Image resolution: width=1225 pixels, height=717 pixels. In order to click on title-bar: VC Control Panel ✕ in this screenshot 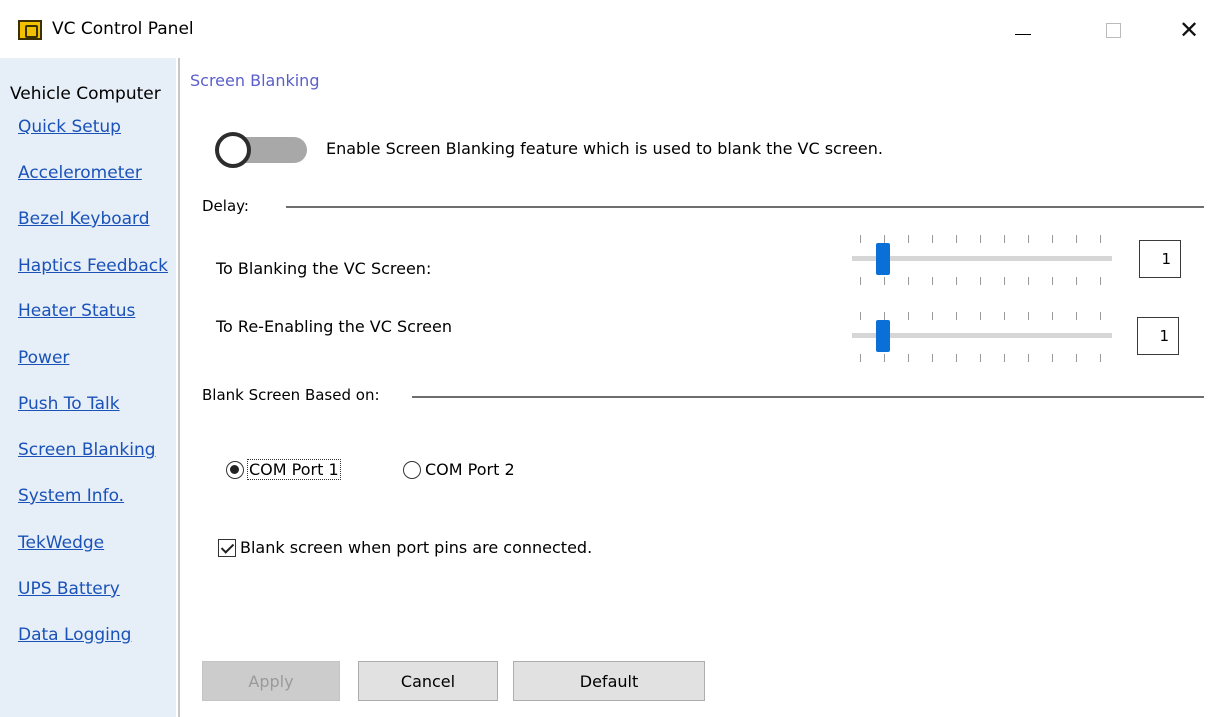, I will do `click(612, 29)`.